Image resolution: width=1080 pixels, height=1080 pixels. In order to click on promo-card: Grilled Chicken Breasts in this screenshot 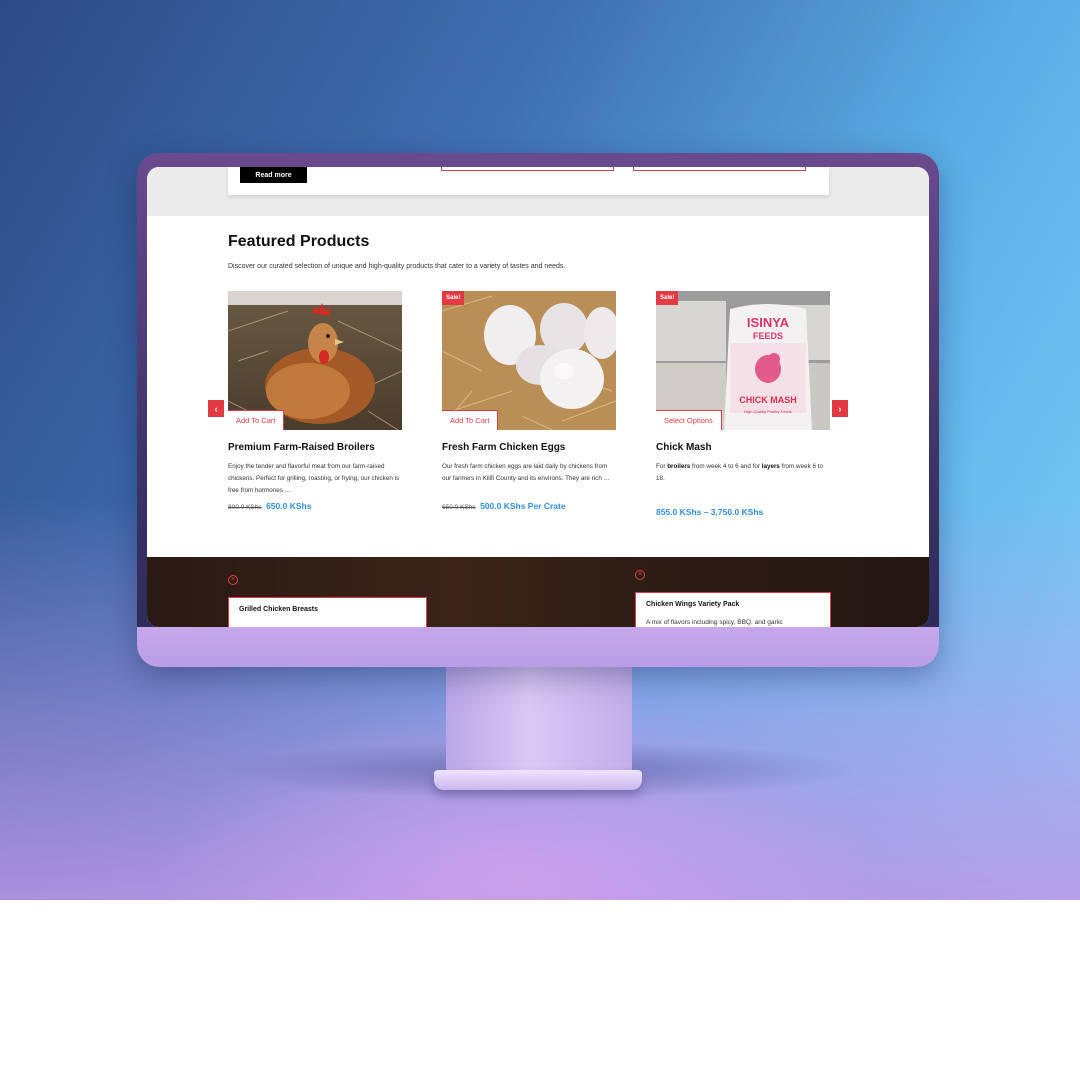, I will do `click(327, 612)`.